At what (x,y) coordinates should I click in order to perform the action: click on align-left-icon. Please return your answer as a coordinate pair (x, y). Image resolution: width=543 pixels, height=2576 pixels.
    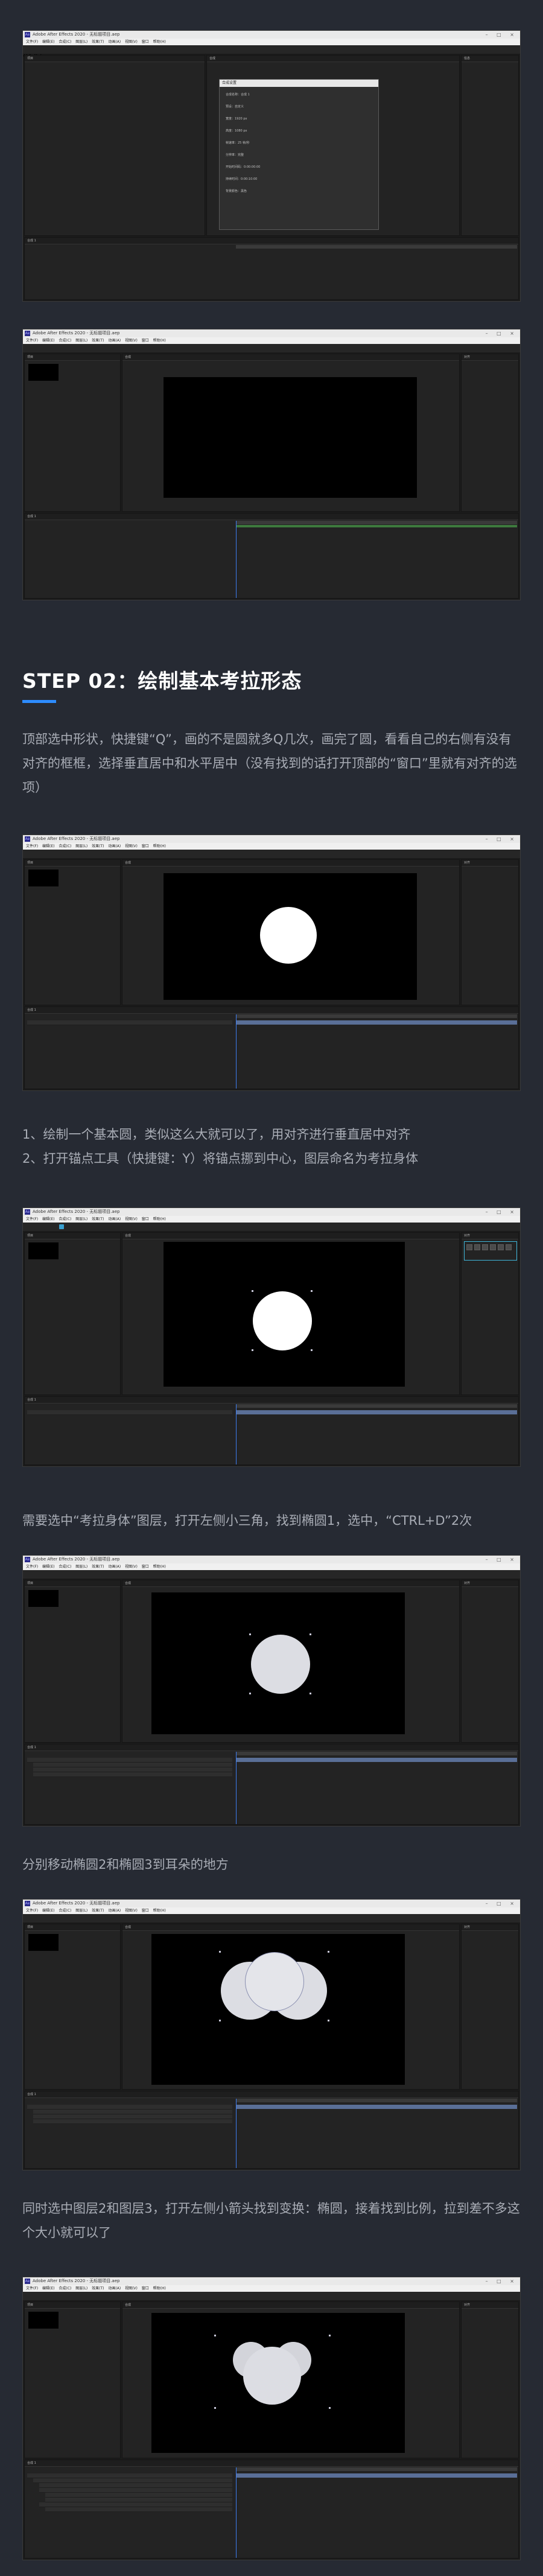
    Looking at the image, I should click on (501, 1247).